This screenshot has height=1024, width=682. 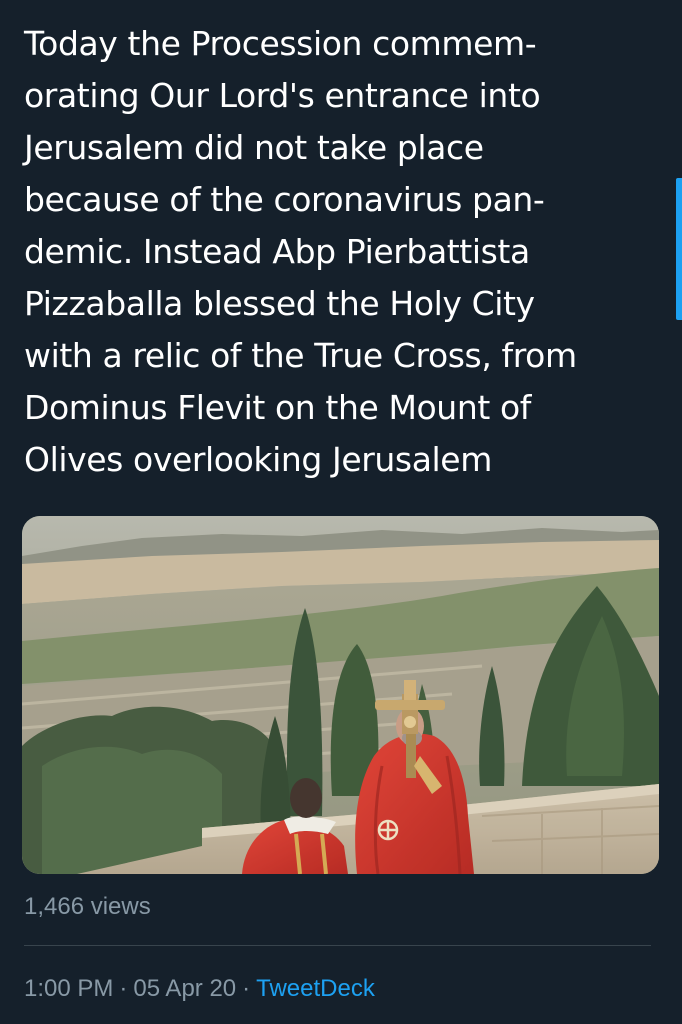 I want to click on view-count: 1,466 views, so click(x=87, y=906).